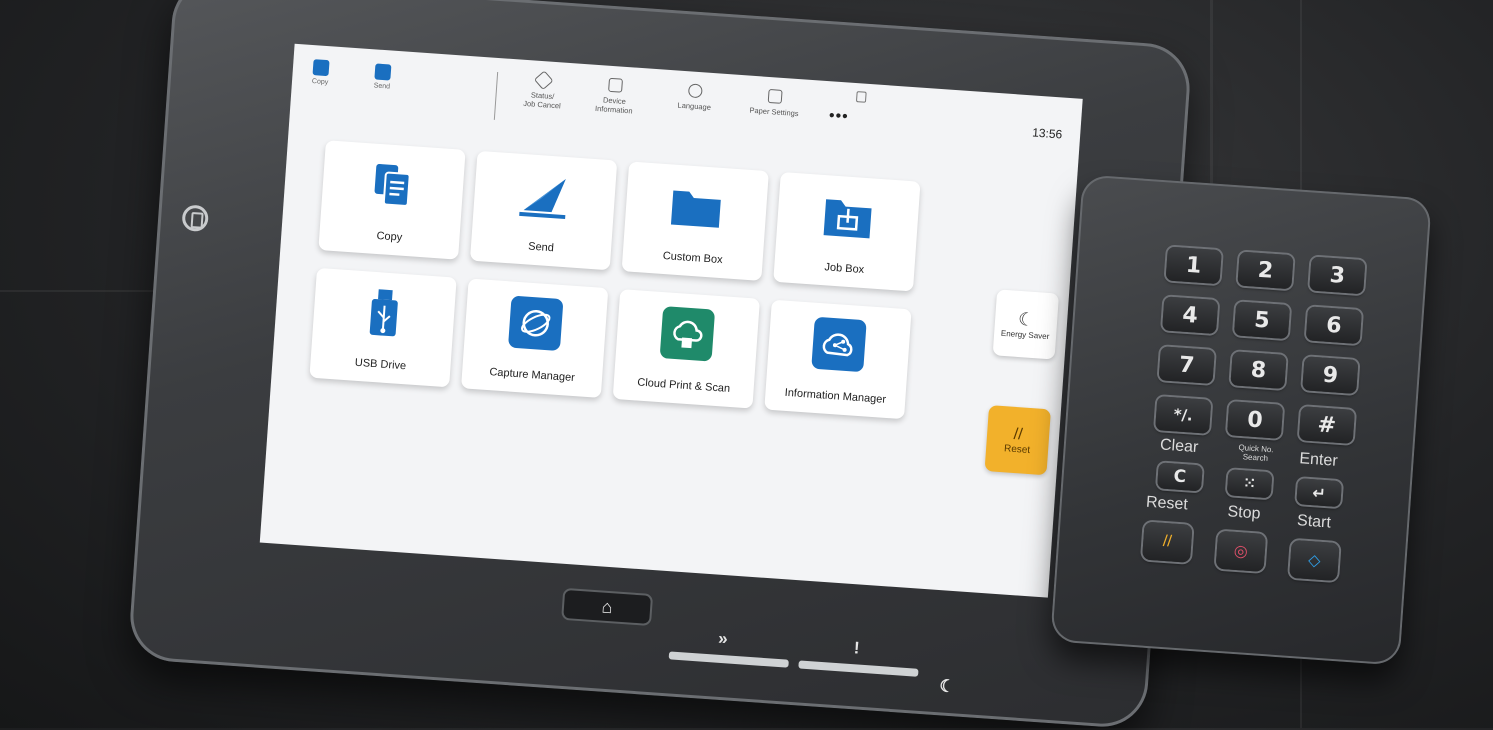 This screenshot has width=1493, height=730. I want to click on capture-manager-icon, so click(535, 323).